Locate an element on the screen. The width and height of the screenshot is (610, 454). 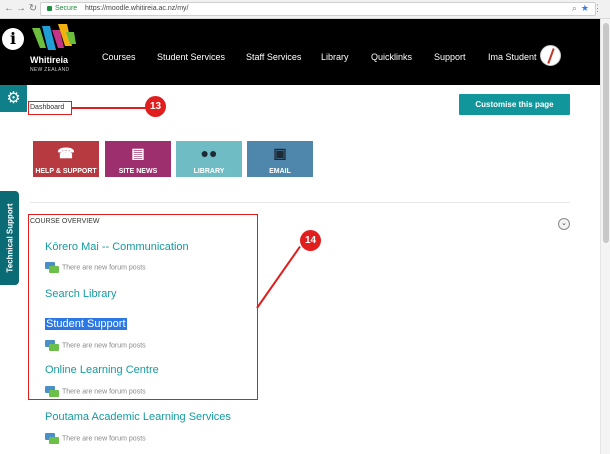
nav-student-services: Student Services is located at coordinates (191, 57).